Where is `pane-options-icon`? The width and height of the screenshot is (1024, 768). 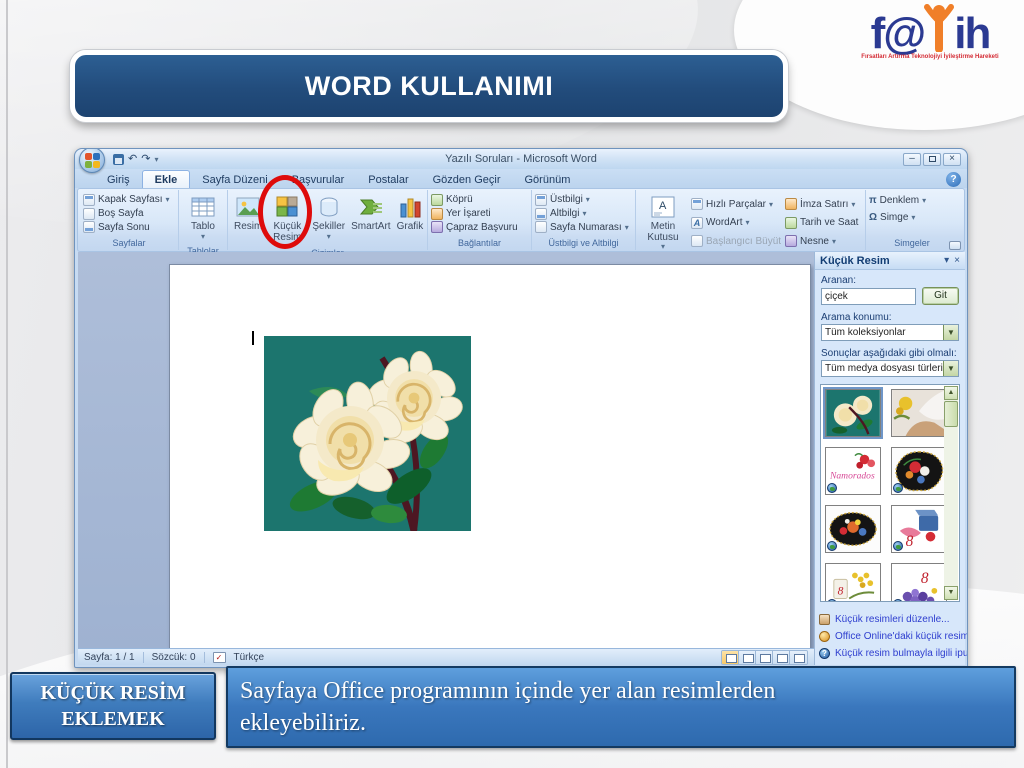 pane-options-icon is located at coordinates (955, 245).